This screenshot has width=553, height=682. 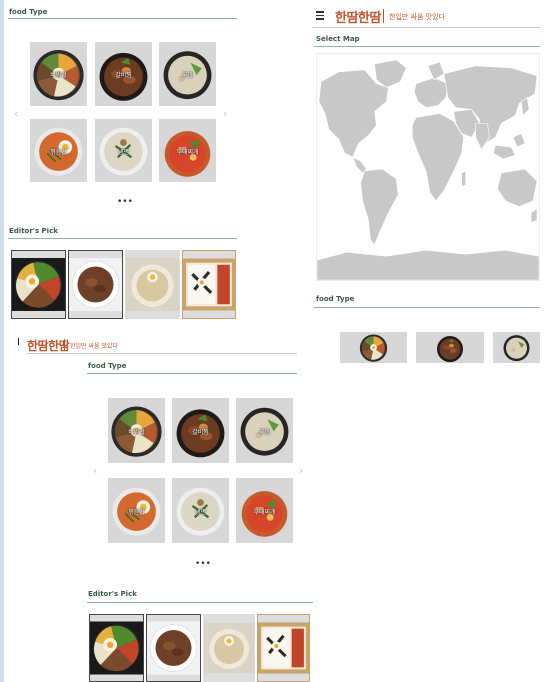 I want to click on food-card-bibimbap: 비빔밥, so click(x=58, y=74).